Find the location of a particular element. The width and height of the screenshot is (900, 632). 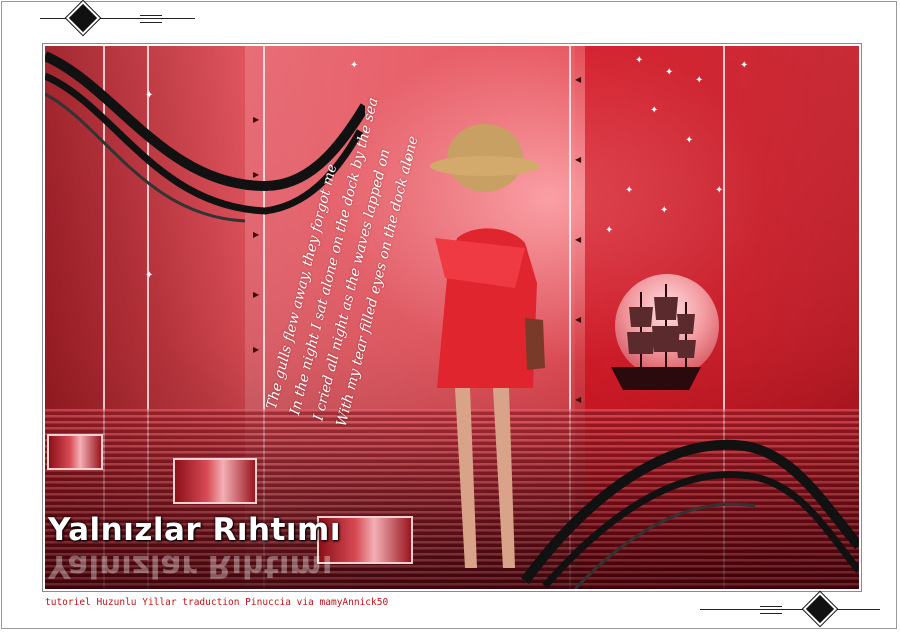

black-swoosh-bottom-right is located at coordinates (689, 514).